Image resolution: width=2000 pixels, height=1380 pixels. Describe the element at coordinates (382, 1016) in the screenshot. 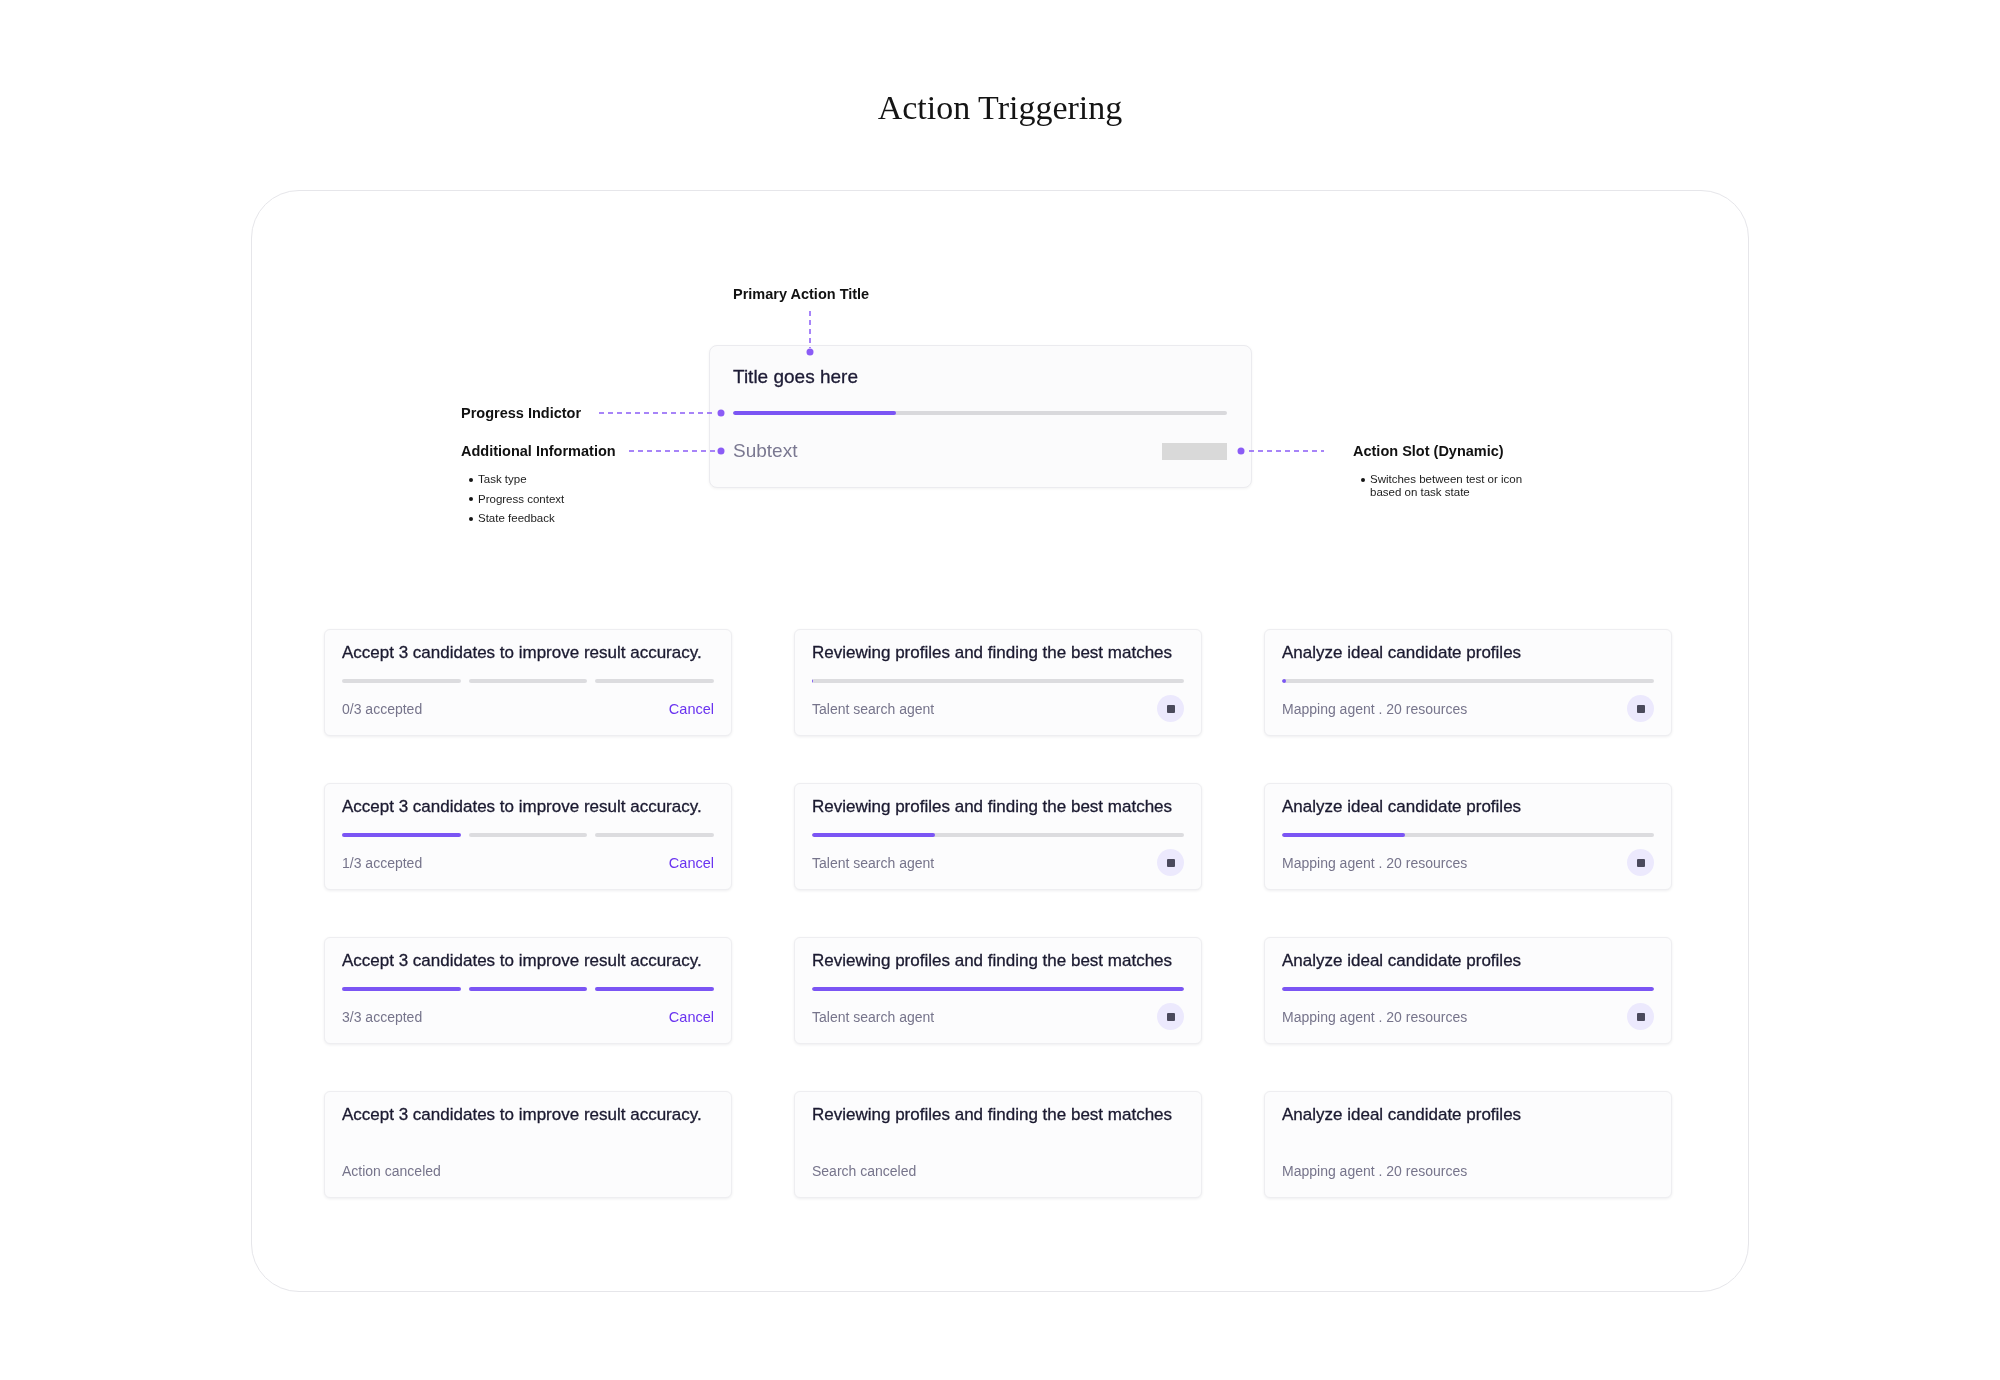

I see `card-subtext: 3/3 accepted` at that location.